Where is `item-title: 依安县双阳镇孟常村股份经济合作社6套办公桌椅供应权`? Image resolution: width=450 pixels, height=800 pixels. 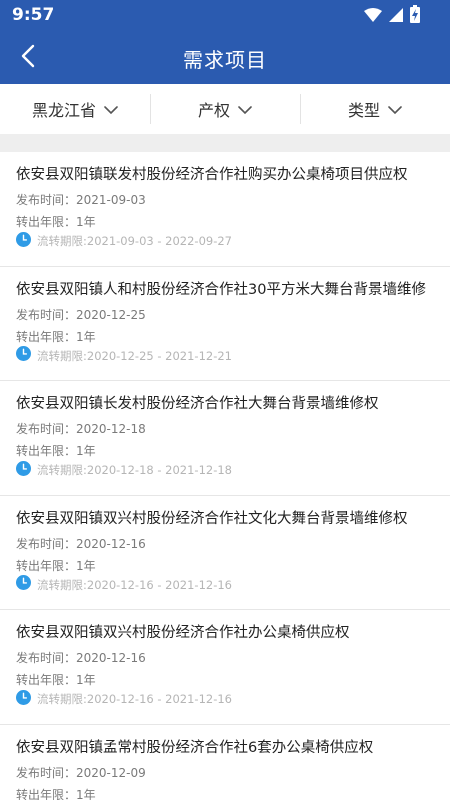 item-title: 依安县双阳镇孟常村股份经济合作社6套办公桌椅供应权 is located at coordinates (195, 747).